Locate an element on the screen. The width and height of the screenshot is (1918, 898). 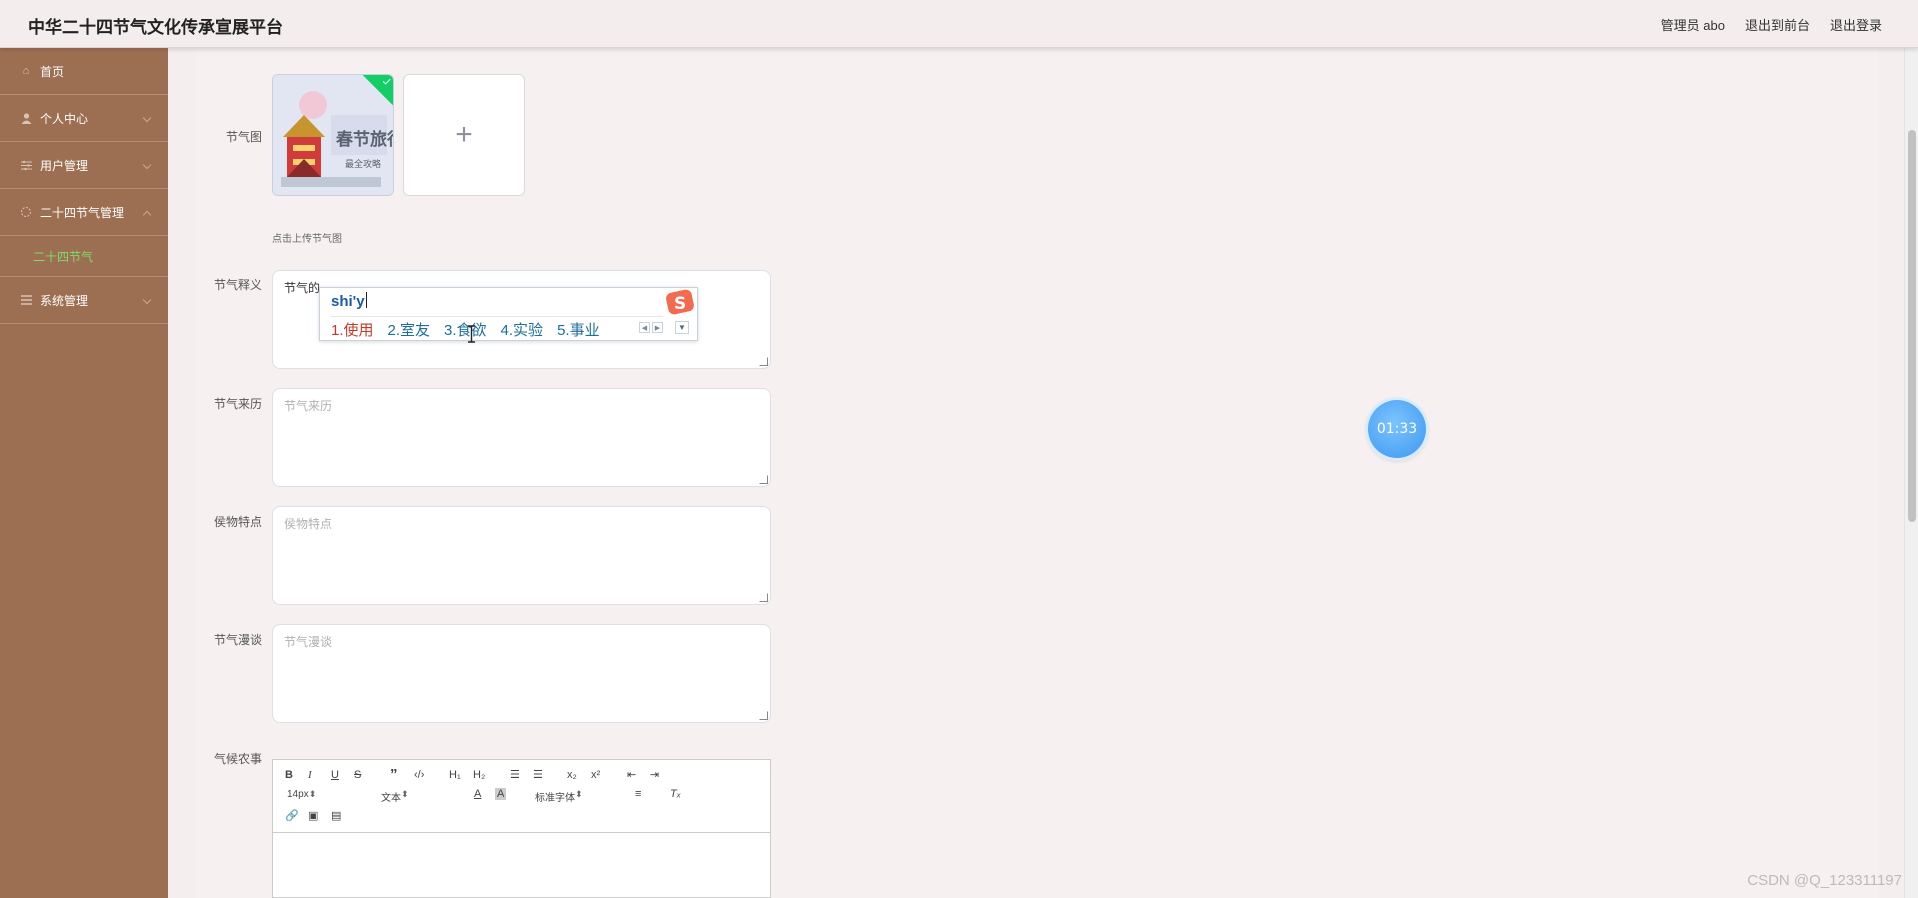
sidebar-item-label: 二十四节气管理 is located at coordinates (82, 212).